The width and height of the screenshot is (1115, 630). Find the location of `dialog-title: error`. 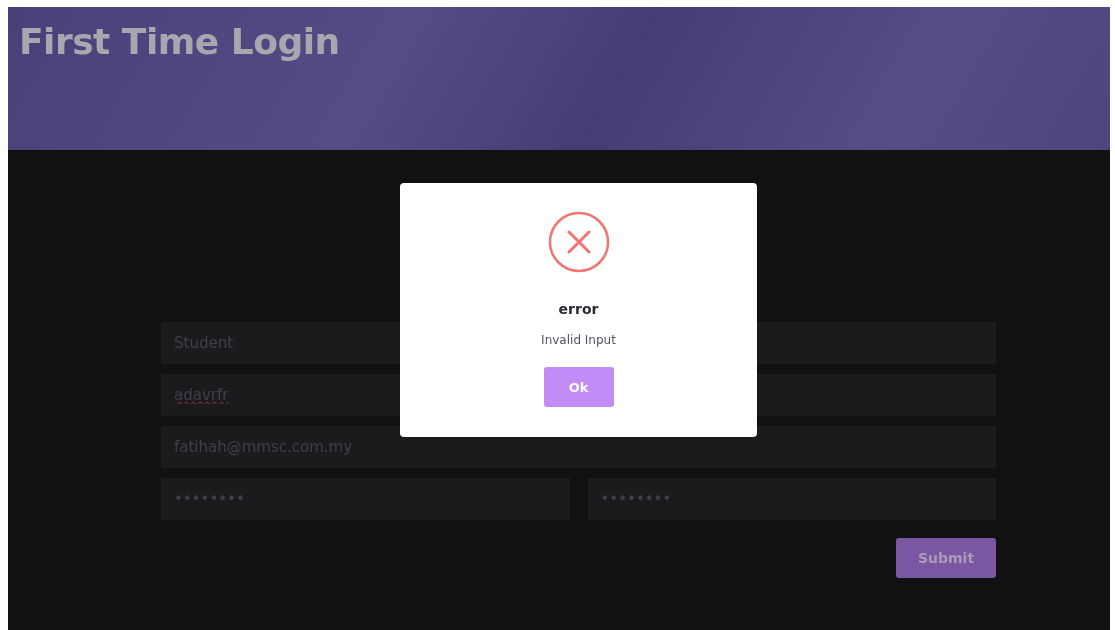

dialog-title: error is located at coordinates (578, 309).